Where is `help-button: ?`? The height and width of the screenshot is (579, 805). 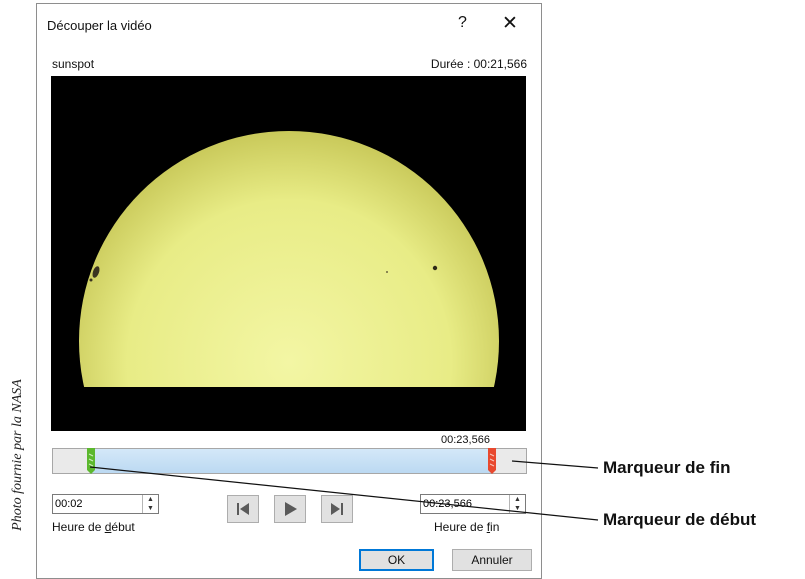 help-button: ? is located at coordinates (462, 23).